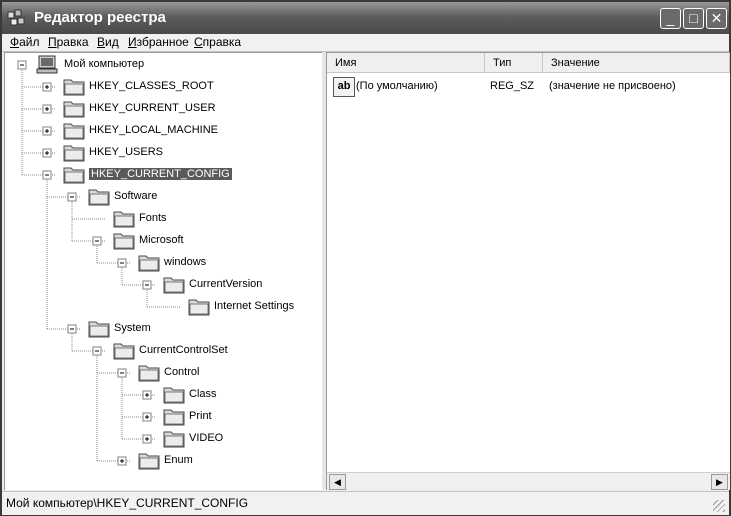 The height and width of the screenshot is (516, 731). I want to click on column-header-name: Имя, so click(406, 63).